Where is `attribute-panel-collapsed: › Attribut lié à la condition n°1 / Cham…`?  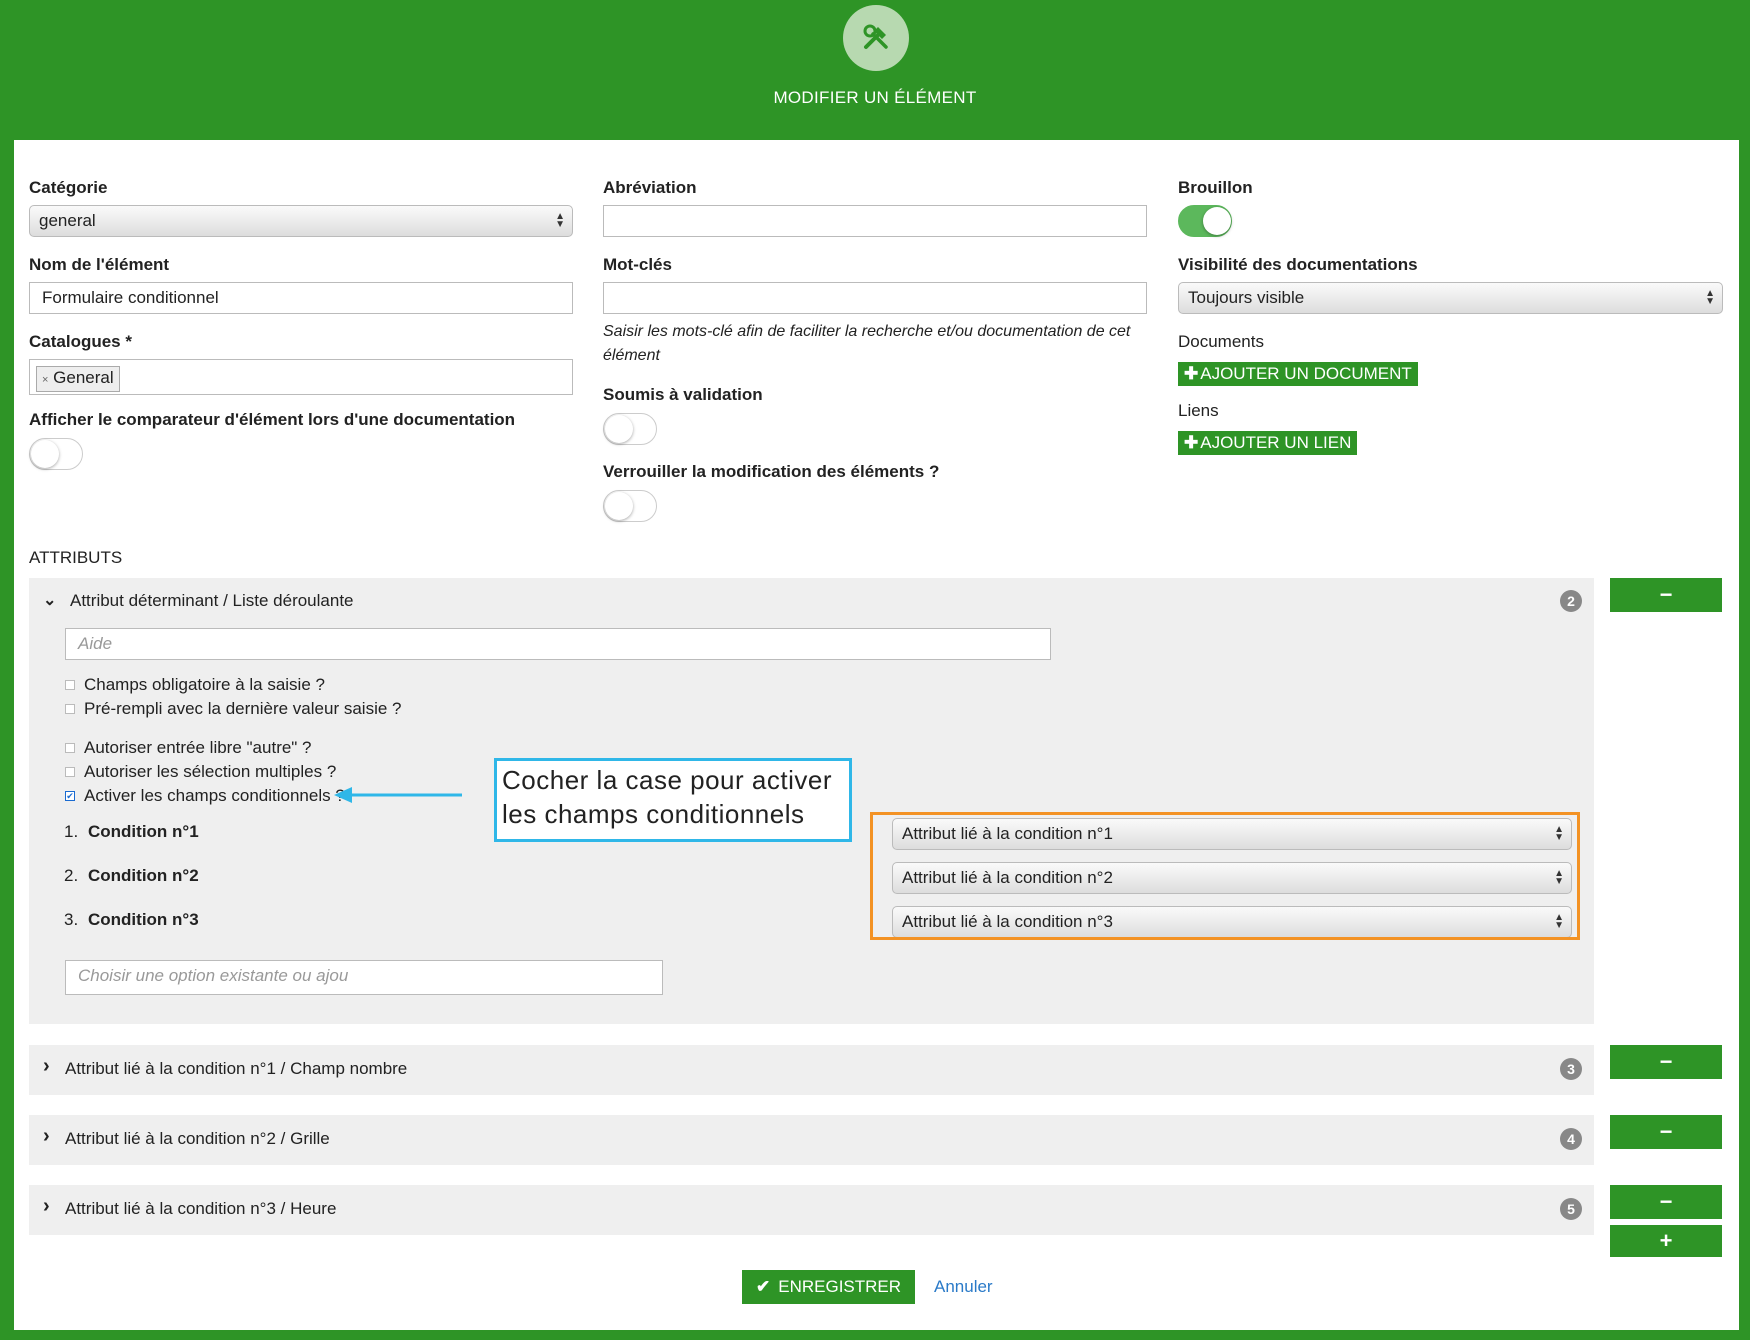 attribute-panel-collapsed: › Attribut lié à la condition n°1 / Cham… is located at coordinates (811, 1070).